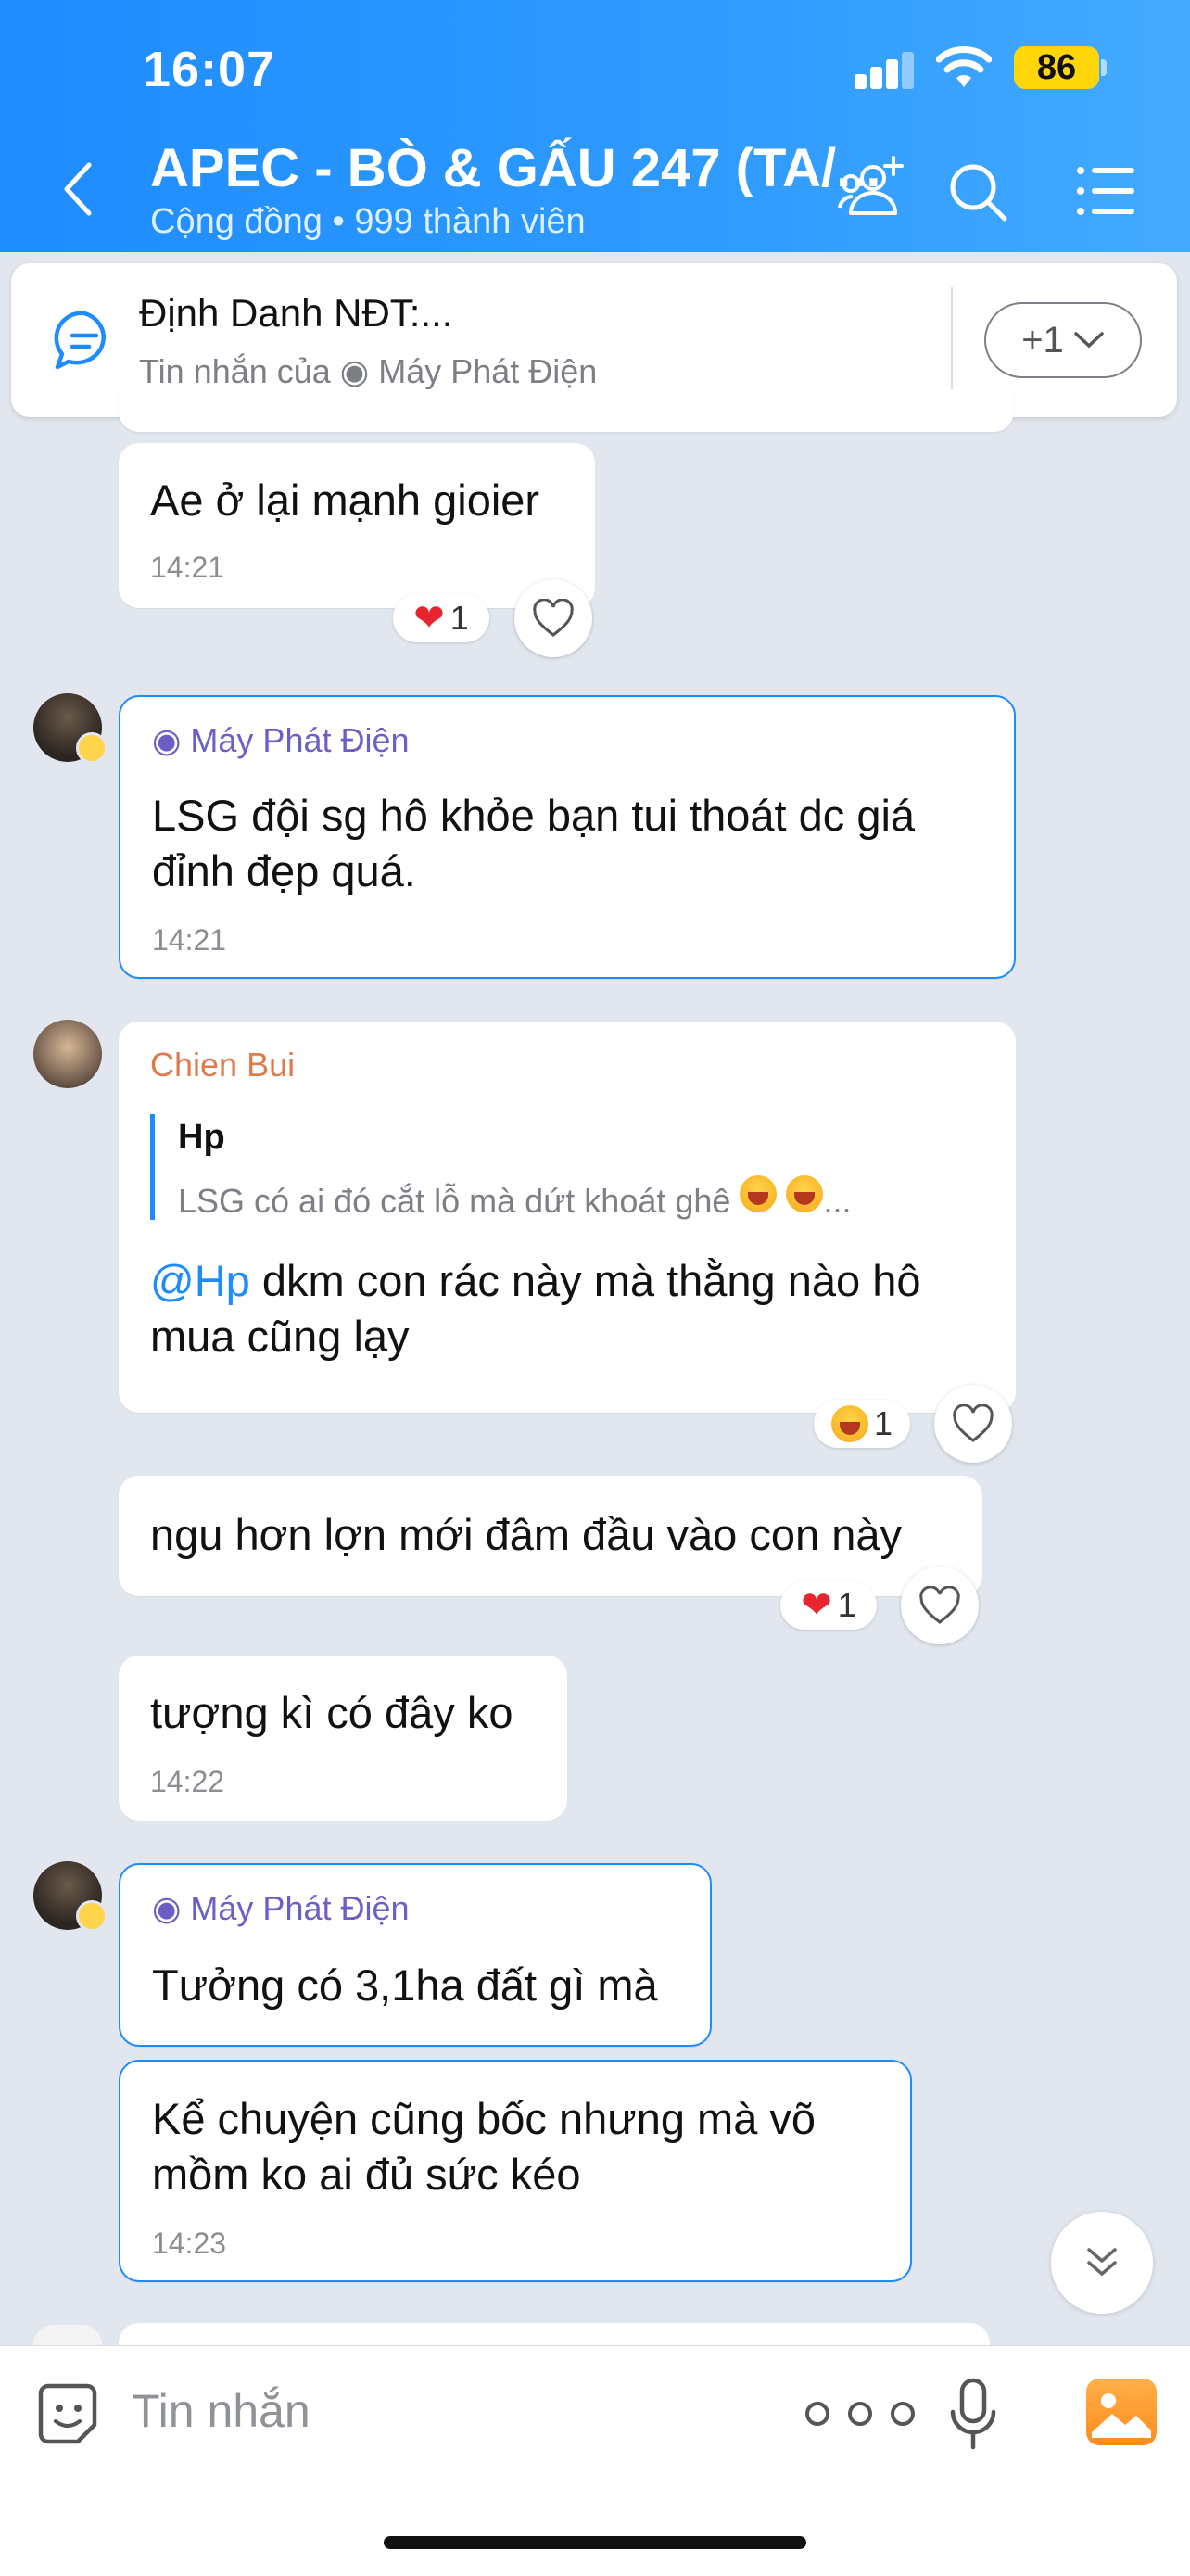 The image size is (1190, 2576). Describe the element at coordinates (343, 1738) in the screenshot. I see `message-bubble: tượng kì có đây ko 14:22` at that location.